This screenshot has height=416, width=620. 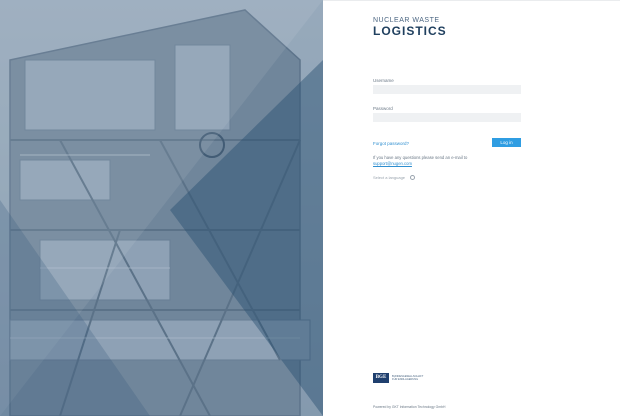 I want to click on globe-icon, so click(x=413, y=178).